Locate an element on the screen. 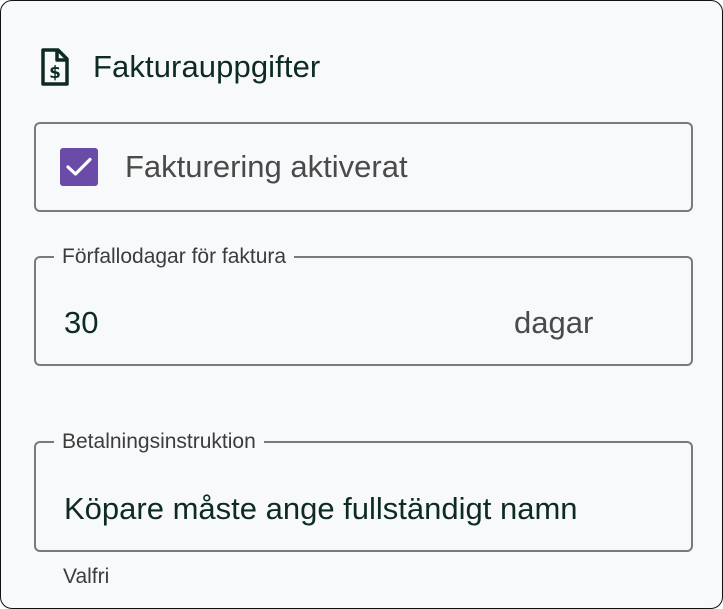  invoice-dollar-icon: $ is located at coordinates (55, 67).